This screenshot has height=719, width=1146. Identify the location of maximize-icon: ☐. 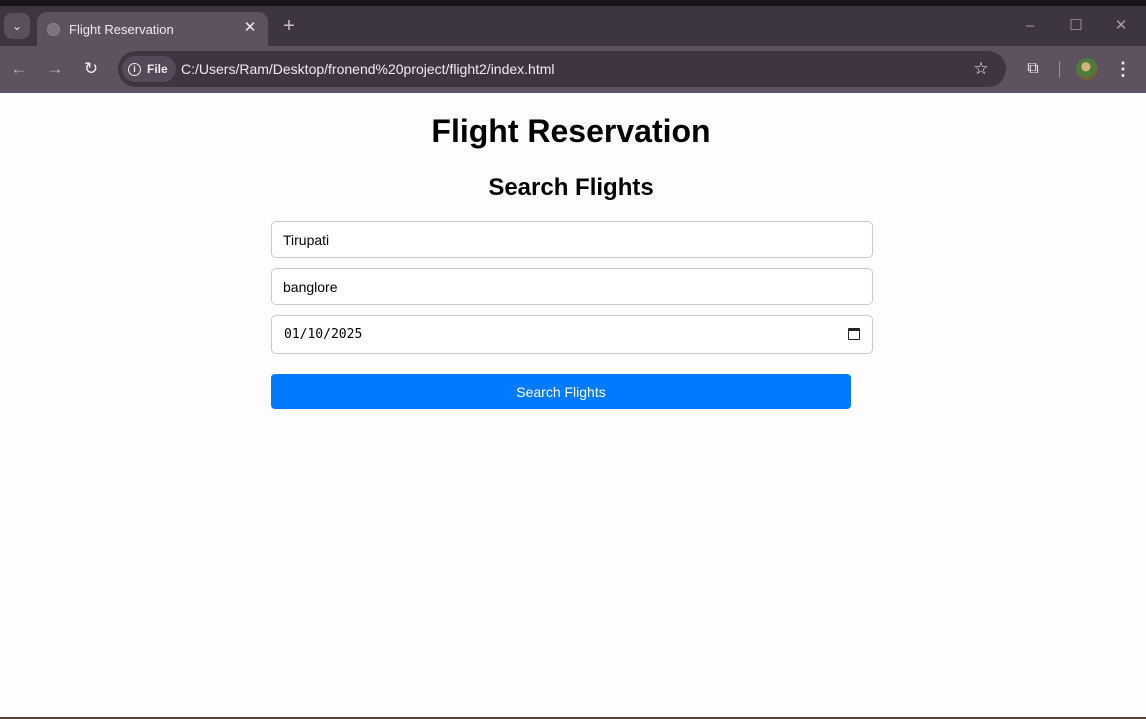
(1076, 26).